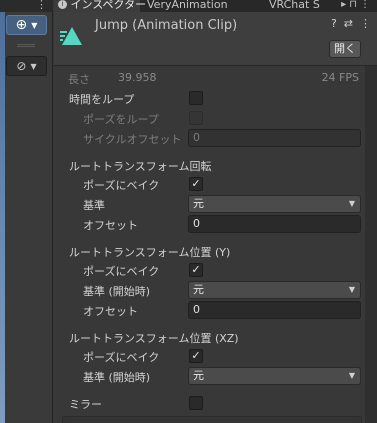  I want to click on mirror-row: ミラー, so click(209, 403).